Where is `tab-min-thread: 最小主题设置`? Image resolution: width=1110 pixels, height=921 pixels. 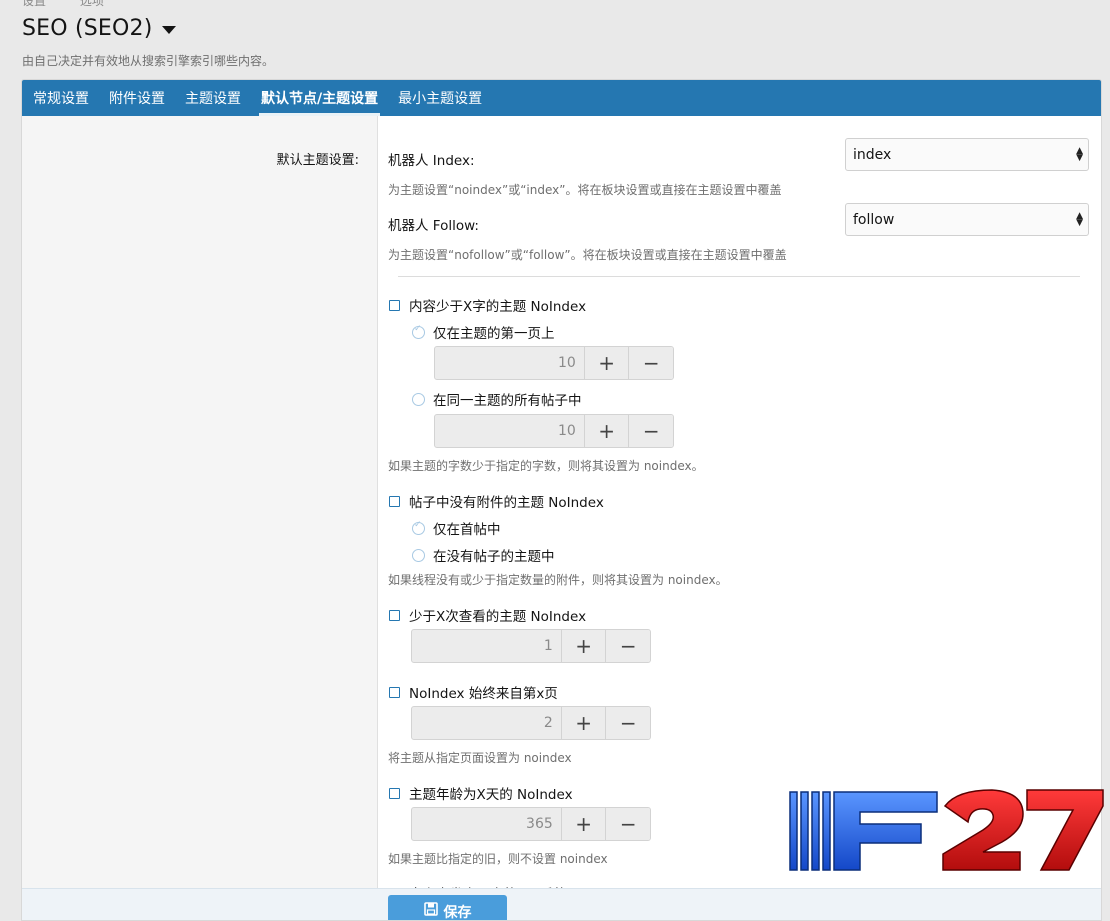
tab-min-thread: 最小主题设置 is located at coordinates (440, 98).